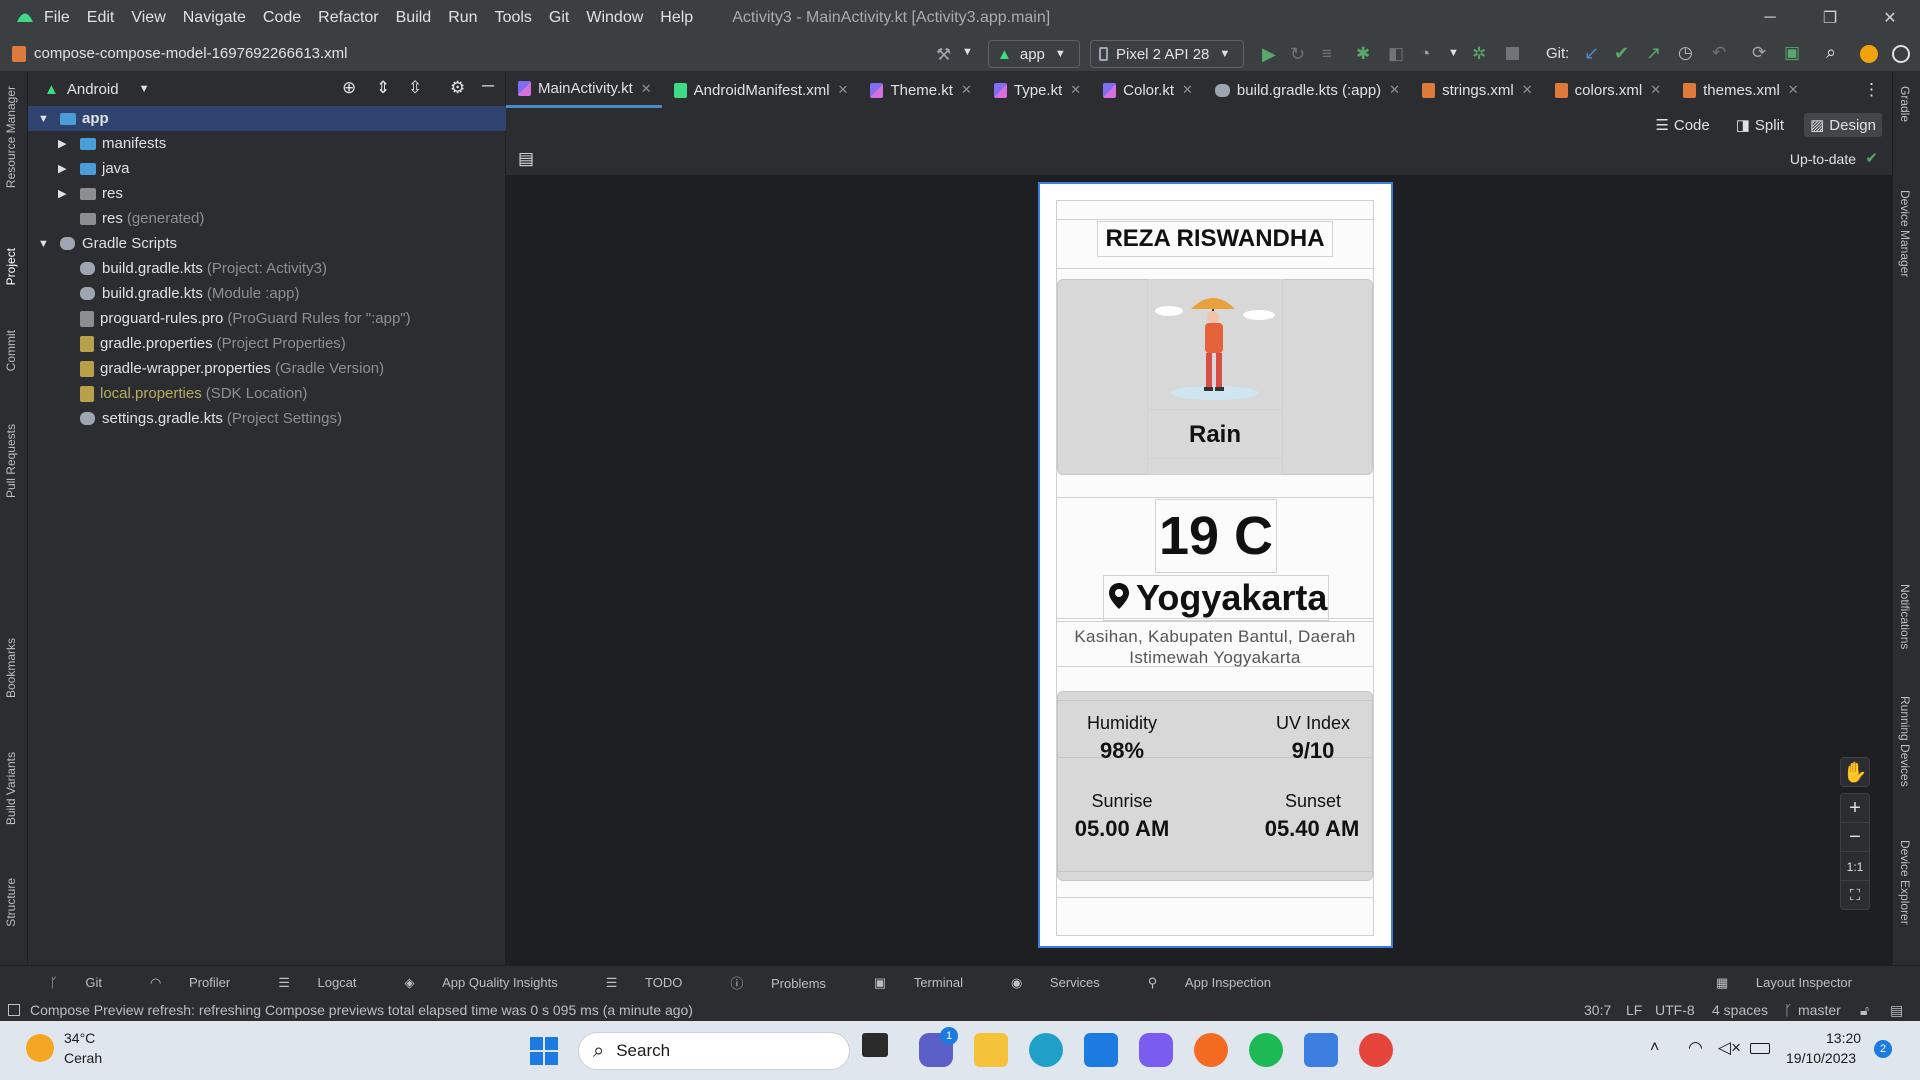 This screenshot has width=1920, height=1080. I want to click on git-commit-icon: ✔, so click(1621, 53).